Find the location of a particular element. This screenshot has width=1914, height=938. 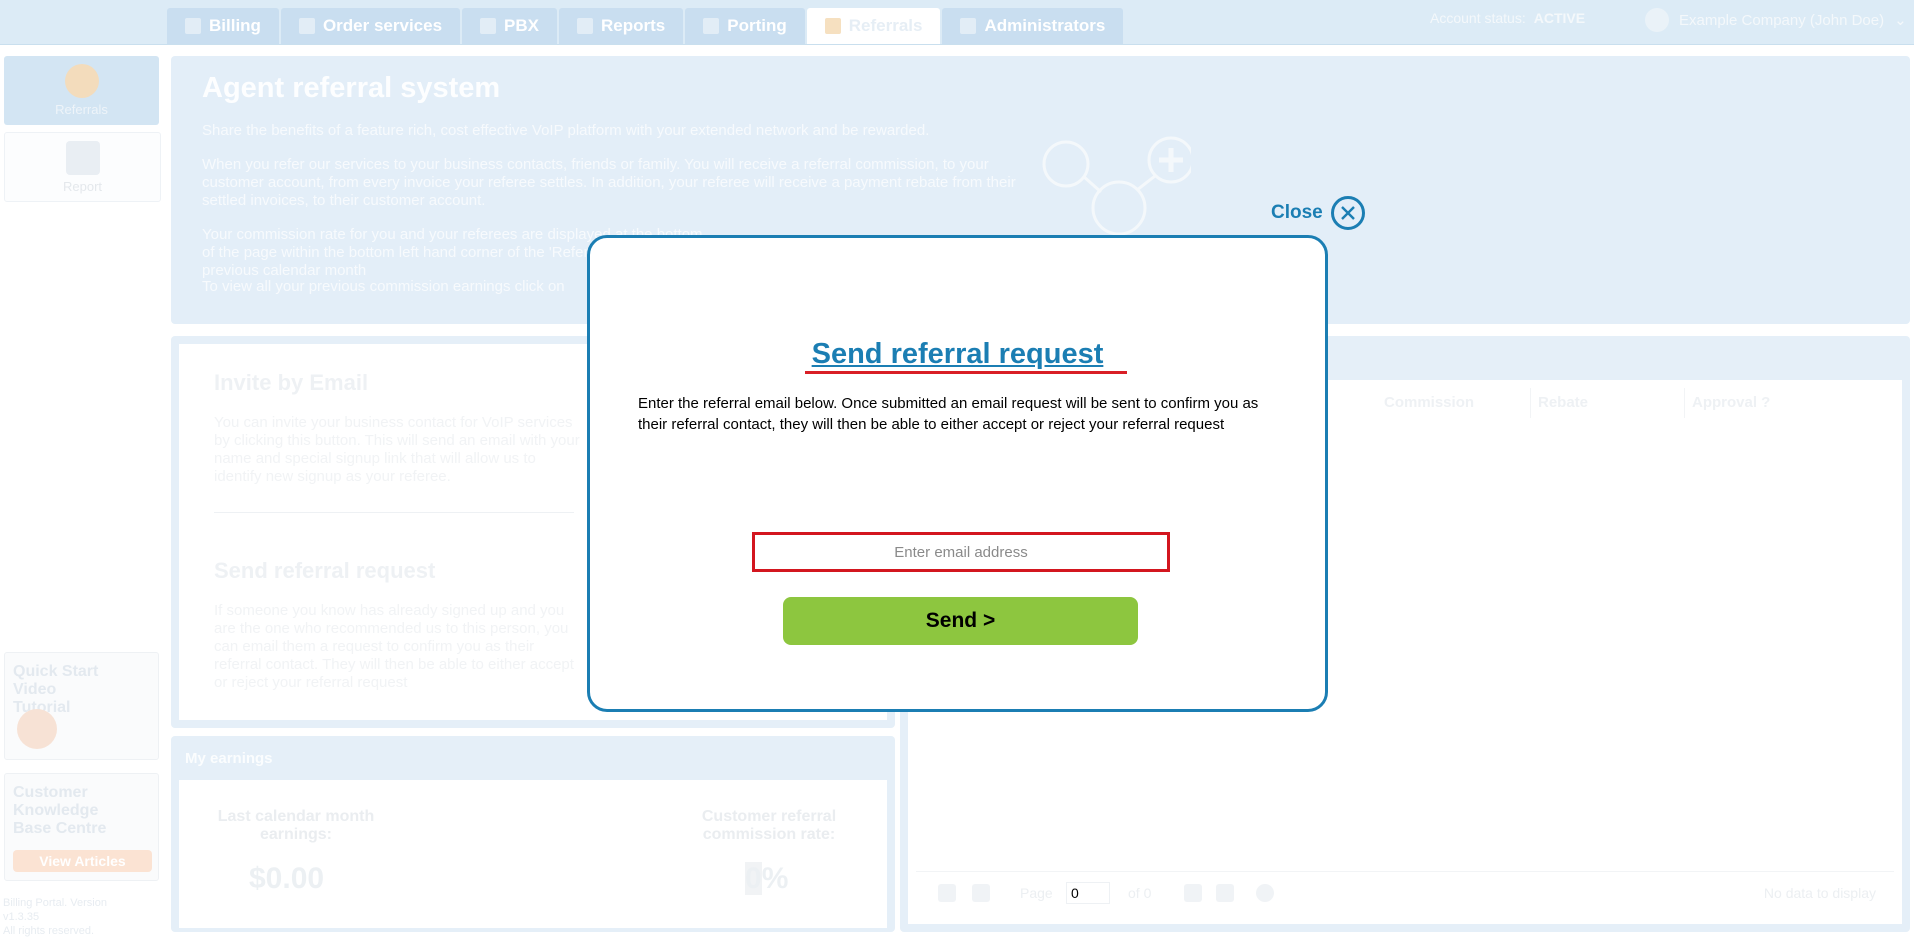

rate-suffix: % is located at coordinates (775, 878).